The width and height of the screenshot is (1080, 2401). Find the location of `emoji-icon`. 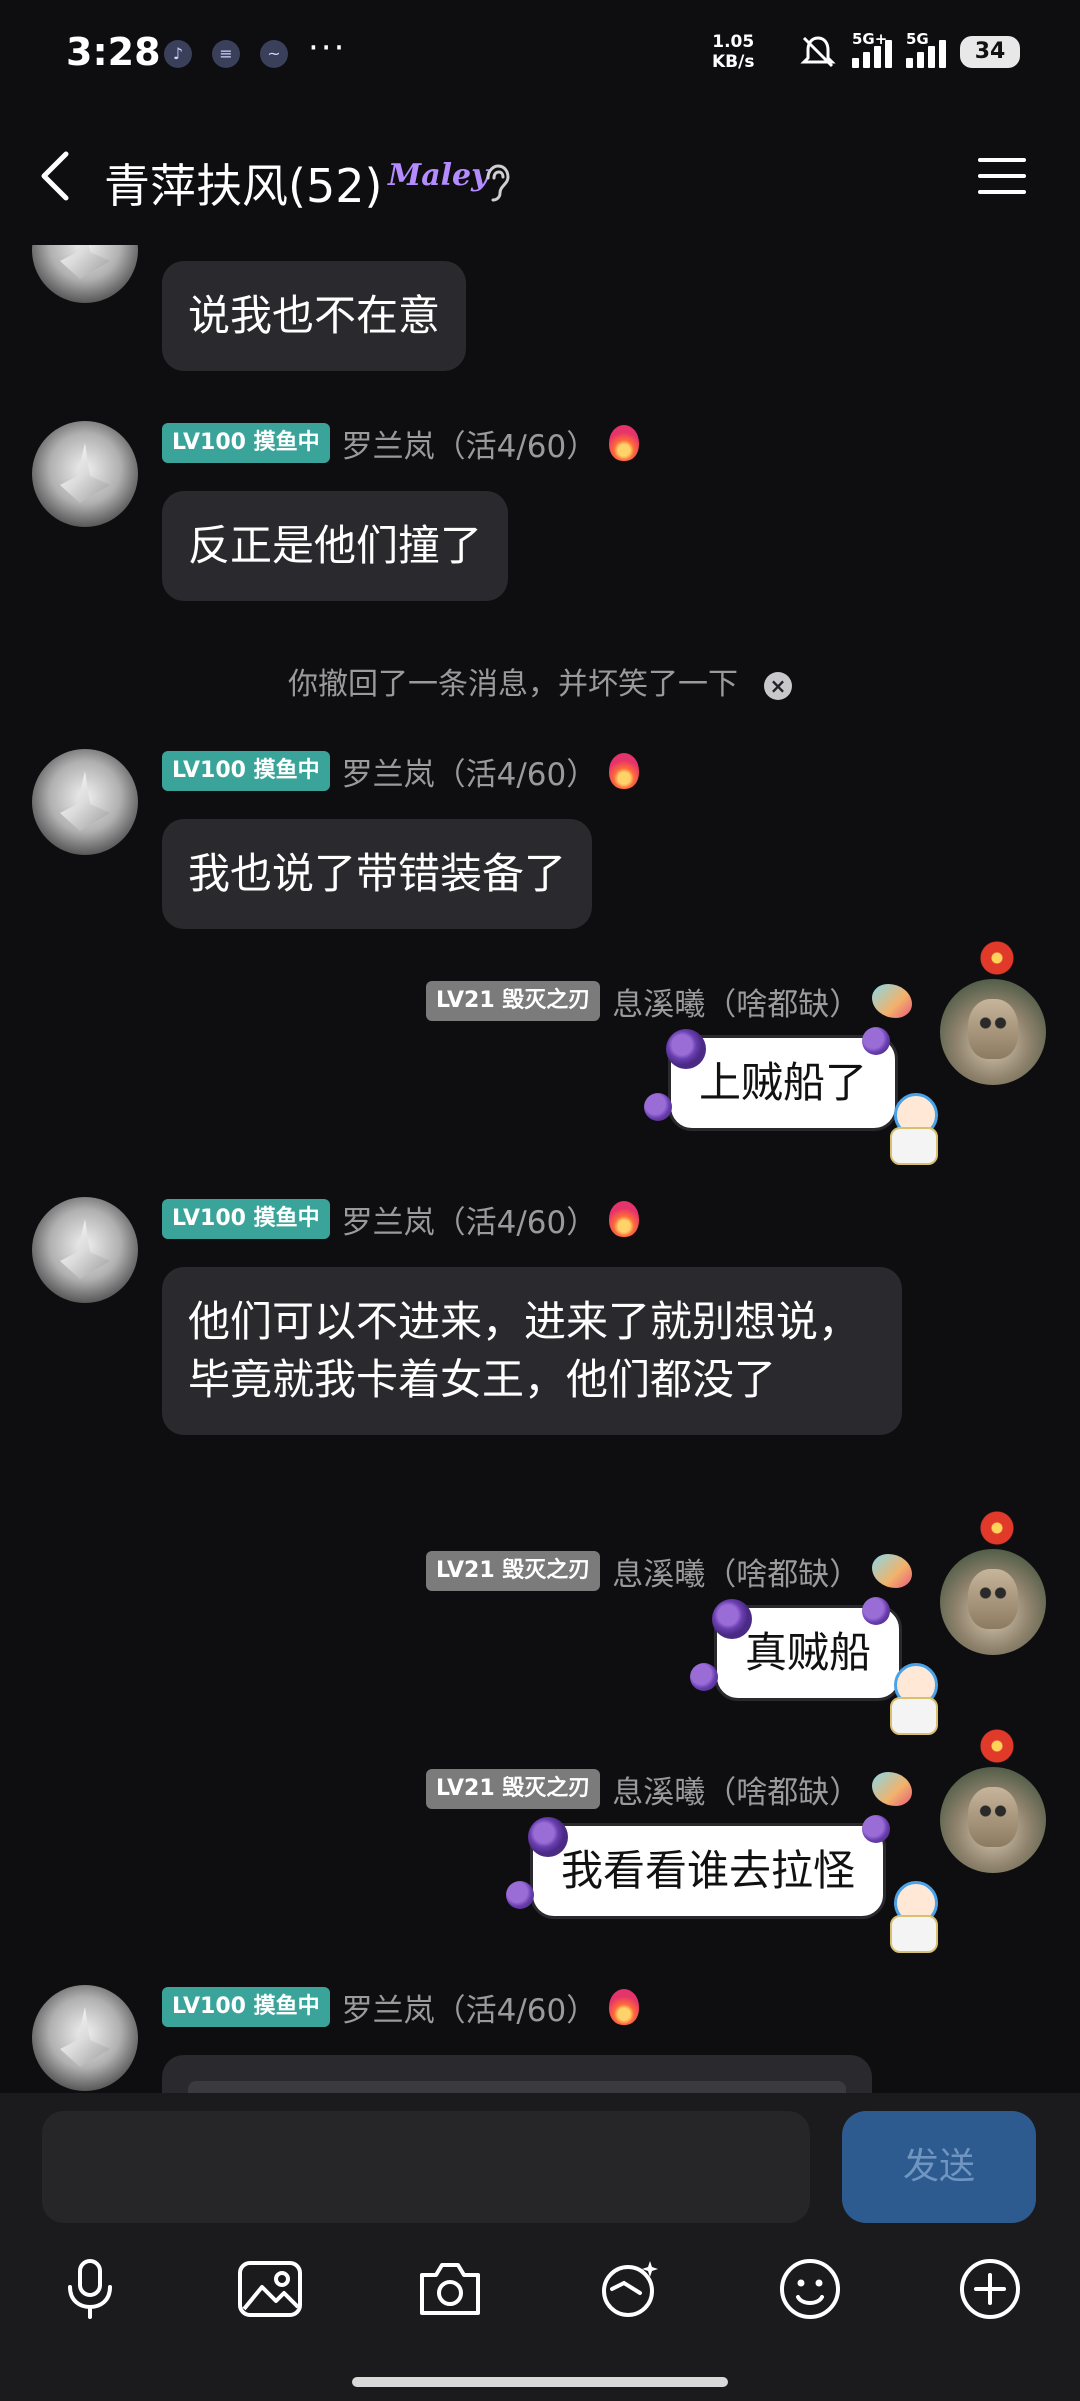

emoji-icon is located at coordinates (810, 2289).